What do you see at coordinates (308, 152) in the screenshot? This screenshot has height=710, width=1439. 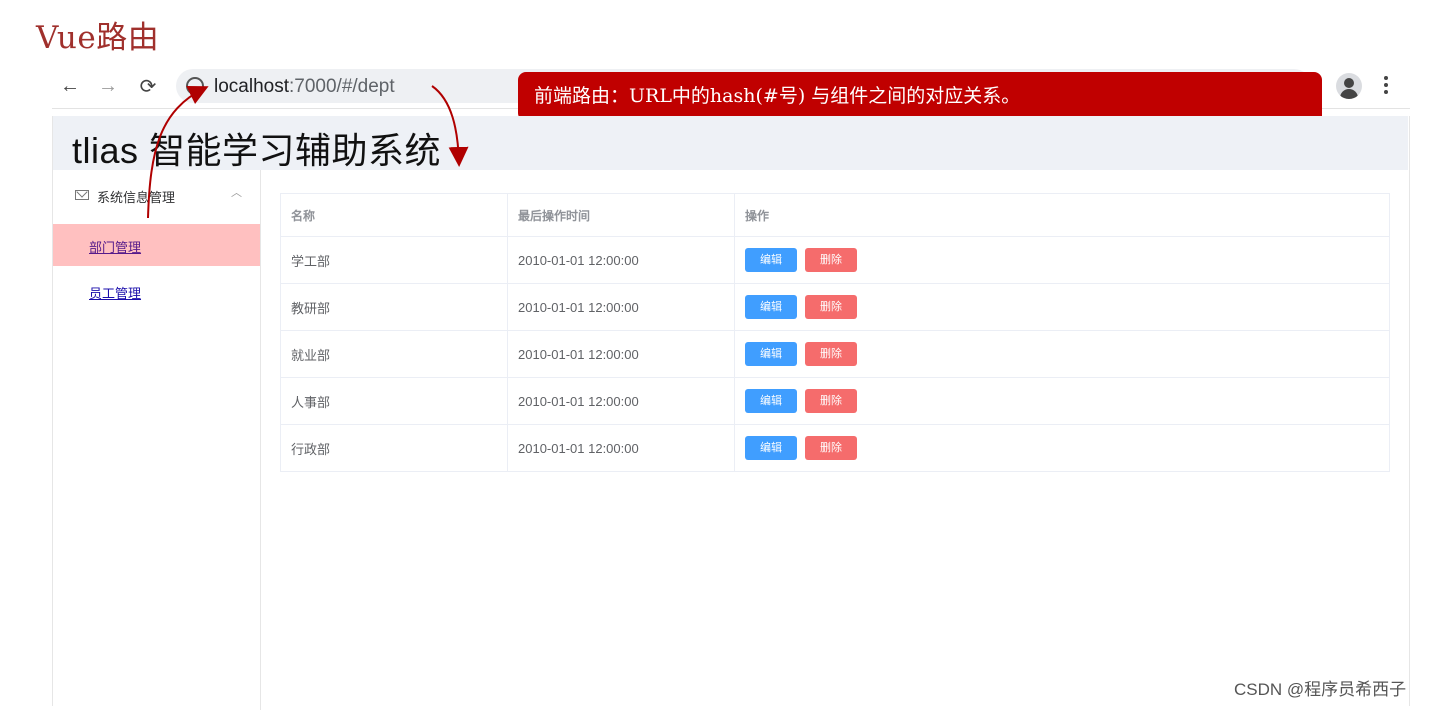 I see `annotation-arrows` at bounding box center [308, 152].